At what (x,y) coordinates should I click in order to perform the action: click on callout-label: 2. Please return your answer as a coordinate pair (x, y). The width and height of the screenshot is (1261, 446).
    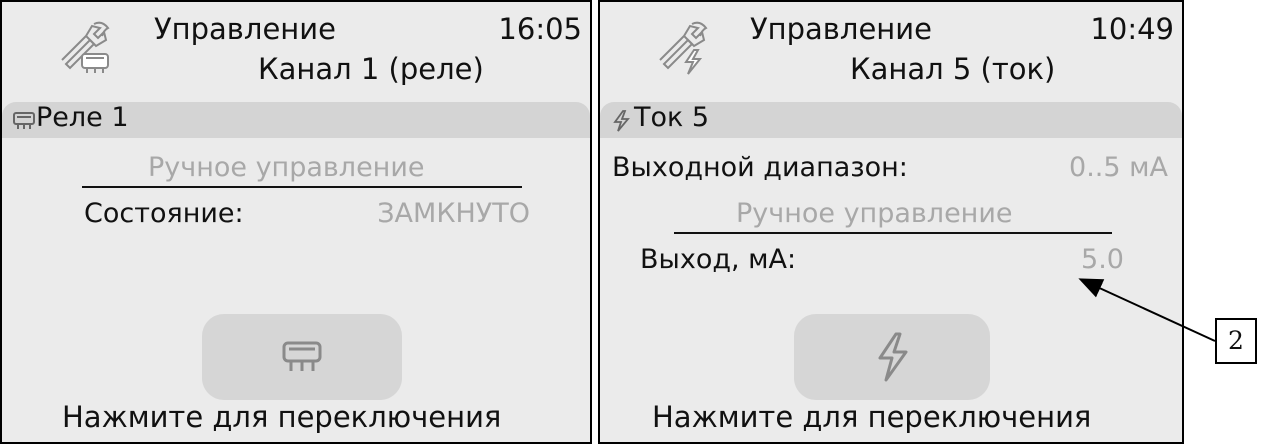
    Looking at the image, I should click on (1236, 341).